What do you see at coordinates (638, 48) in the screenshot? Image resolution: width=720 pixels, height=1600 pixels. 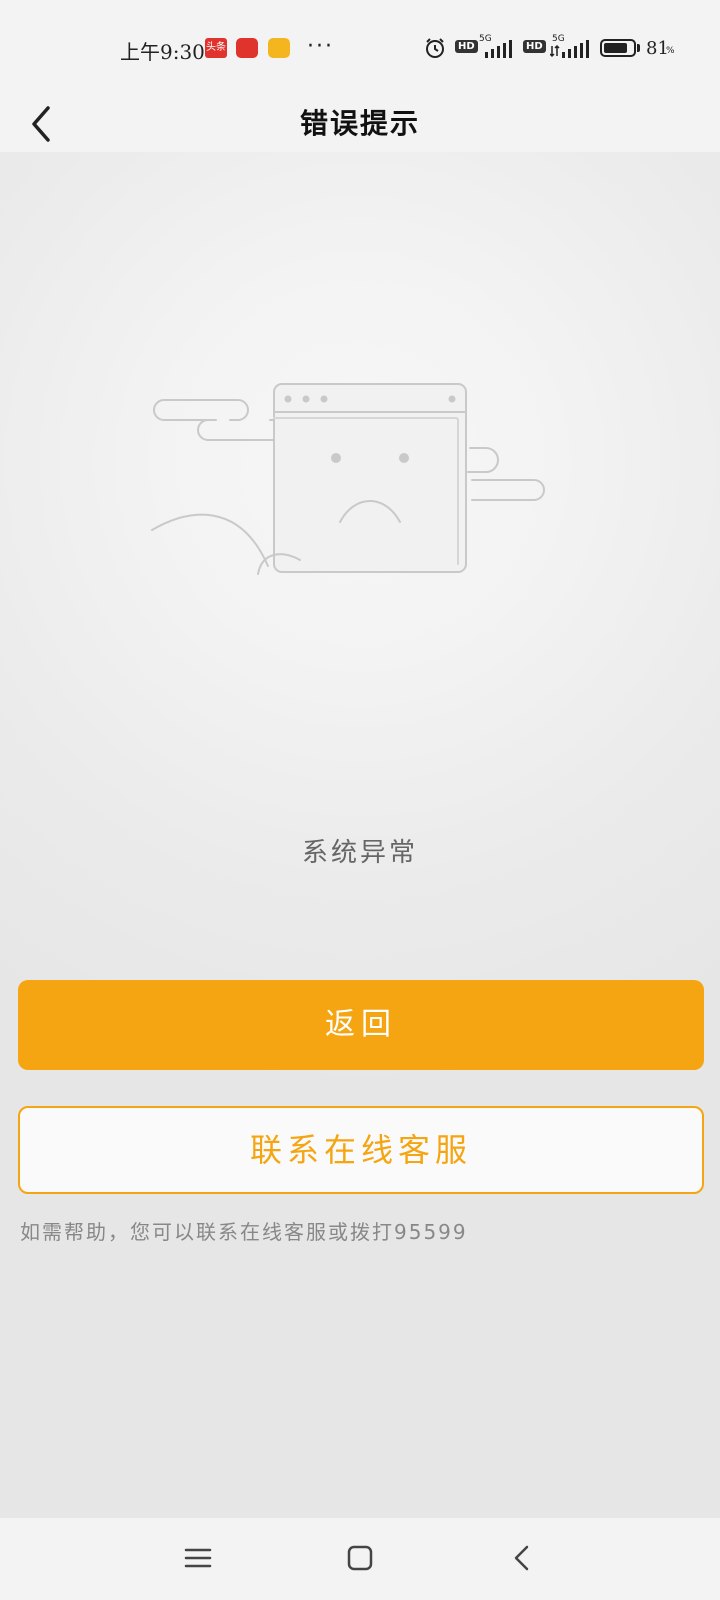 I see `battery-tip` at bounding box center [638, 48].